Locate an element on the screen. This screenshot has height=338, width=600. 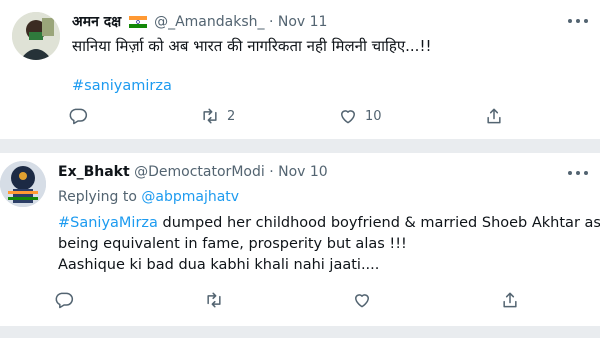
hashtag-link: #SaniyaMirza is located at coordinates (108, 223).